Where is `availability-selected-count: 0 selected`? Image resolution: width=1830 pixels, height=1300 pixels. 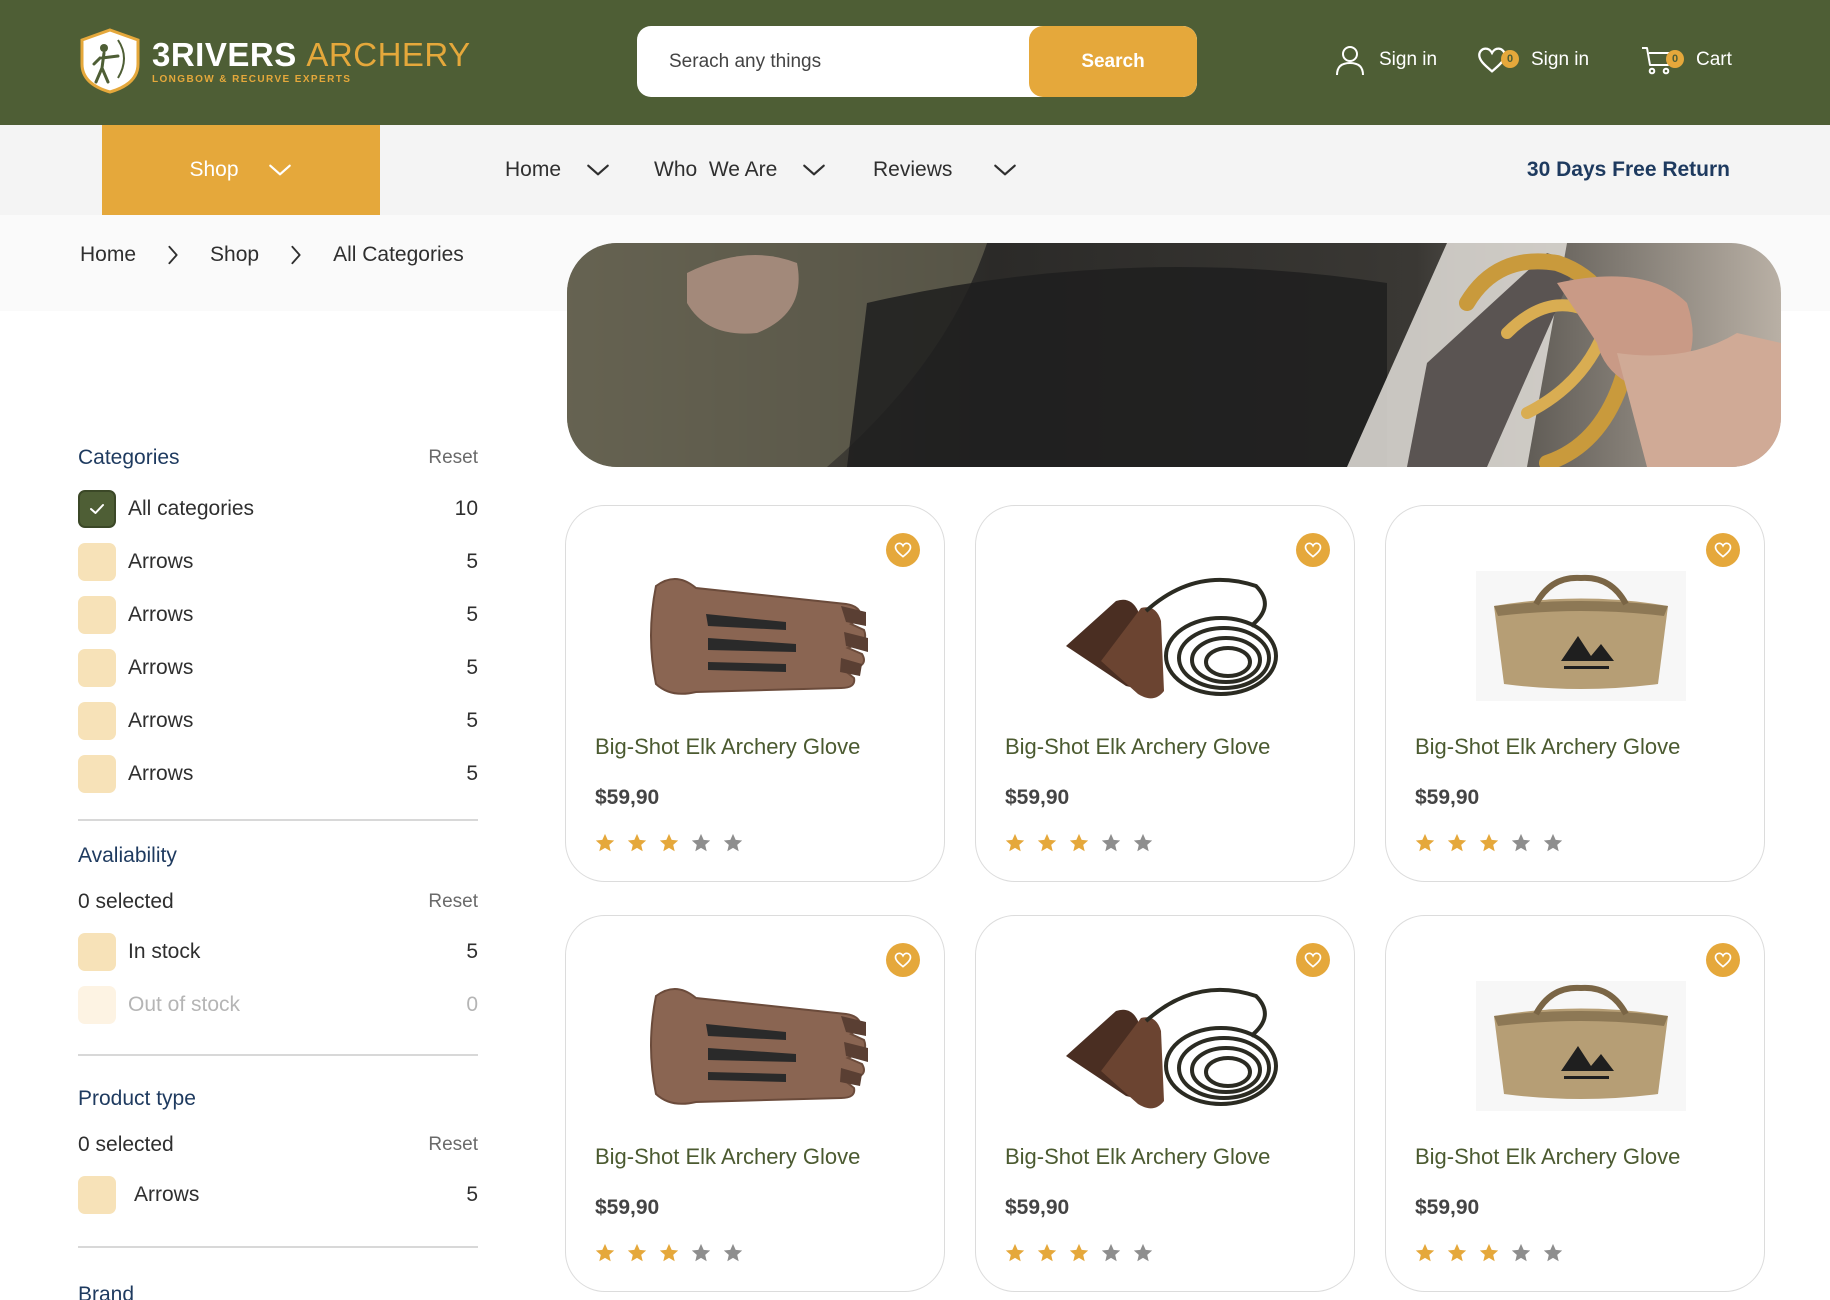 availability-selected-count: 0 selected is located at coordinates (126, 901).